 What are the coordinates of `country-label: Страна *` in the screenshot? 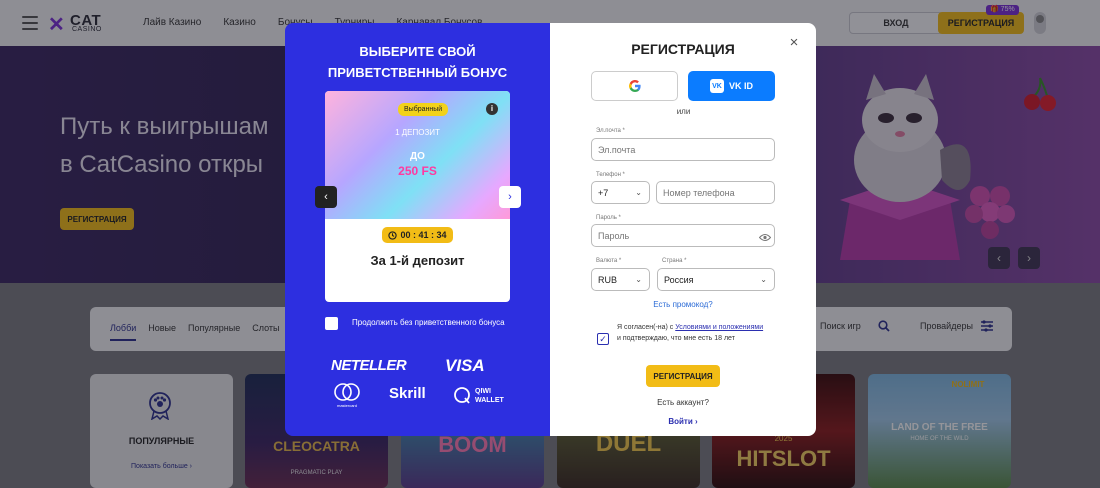 It's located at (674, 261).